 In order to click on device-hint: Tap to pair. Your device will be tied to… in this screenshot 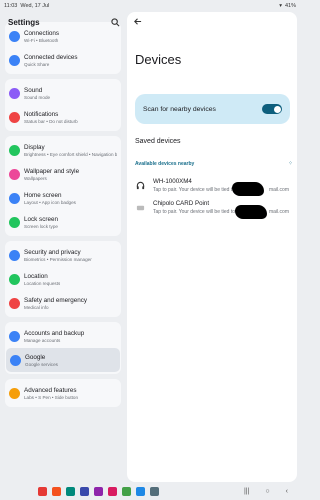, I will do `click(221, 212)`.